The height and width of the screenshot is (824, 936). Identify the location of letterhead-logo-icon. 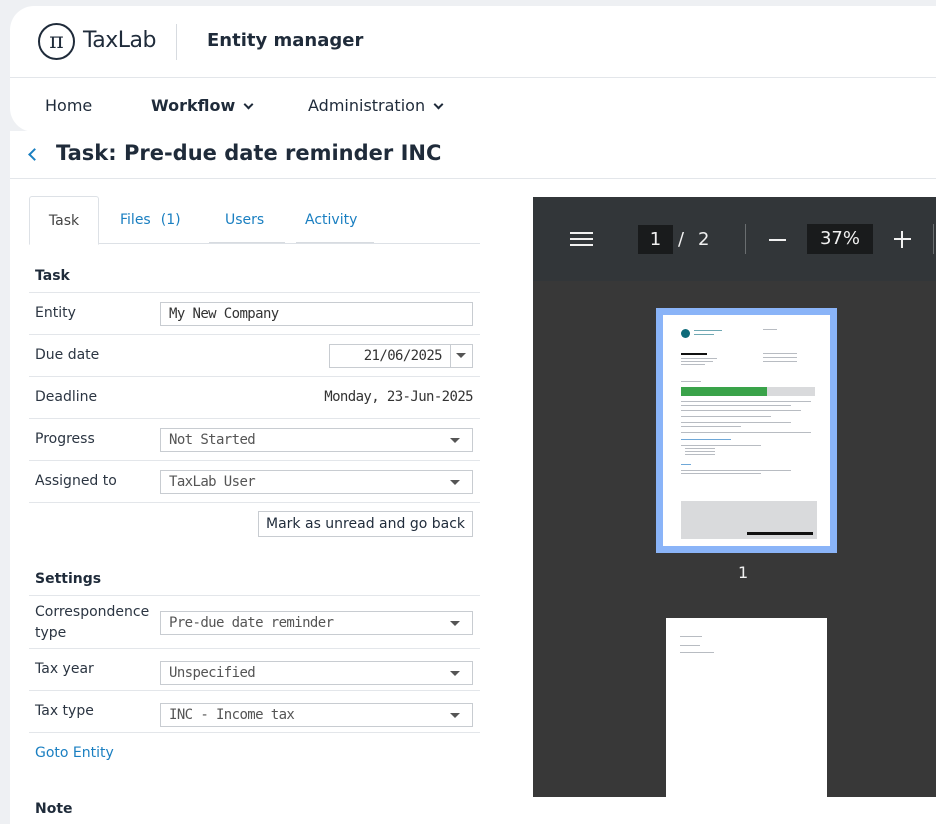
(685, 333).